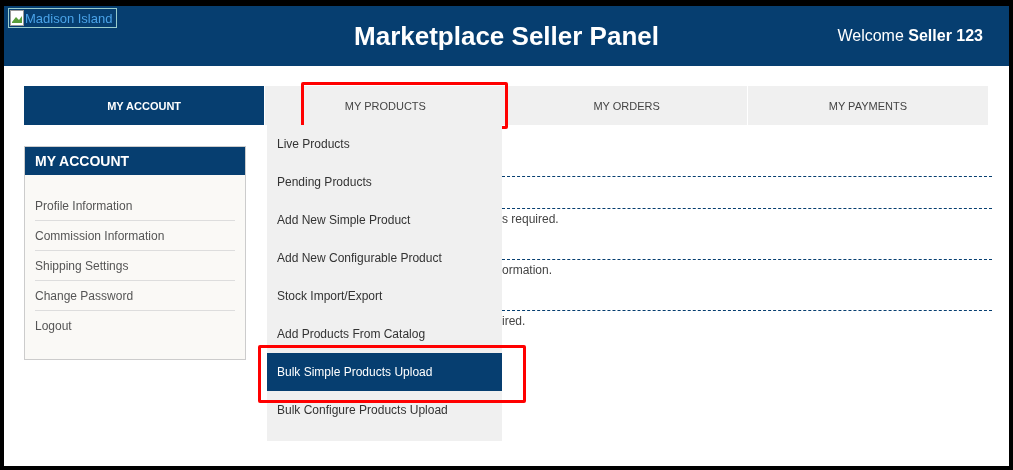 Image resolution: width=1013 pixels, height=470 pixels. What do you see at coordinates (384, 182) in the screenshot?
I see `menu-item: Pending Products` at bounding box center [384, 182].